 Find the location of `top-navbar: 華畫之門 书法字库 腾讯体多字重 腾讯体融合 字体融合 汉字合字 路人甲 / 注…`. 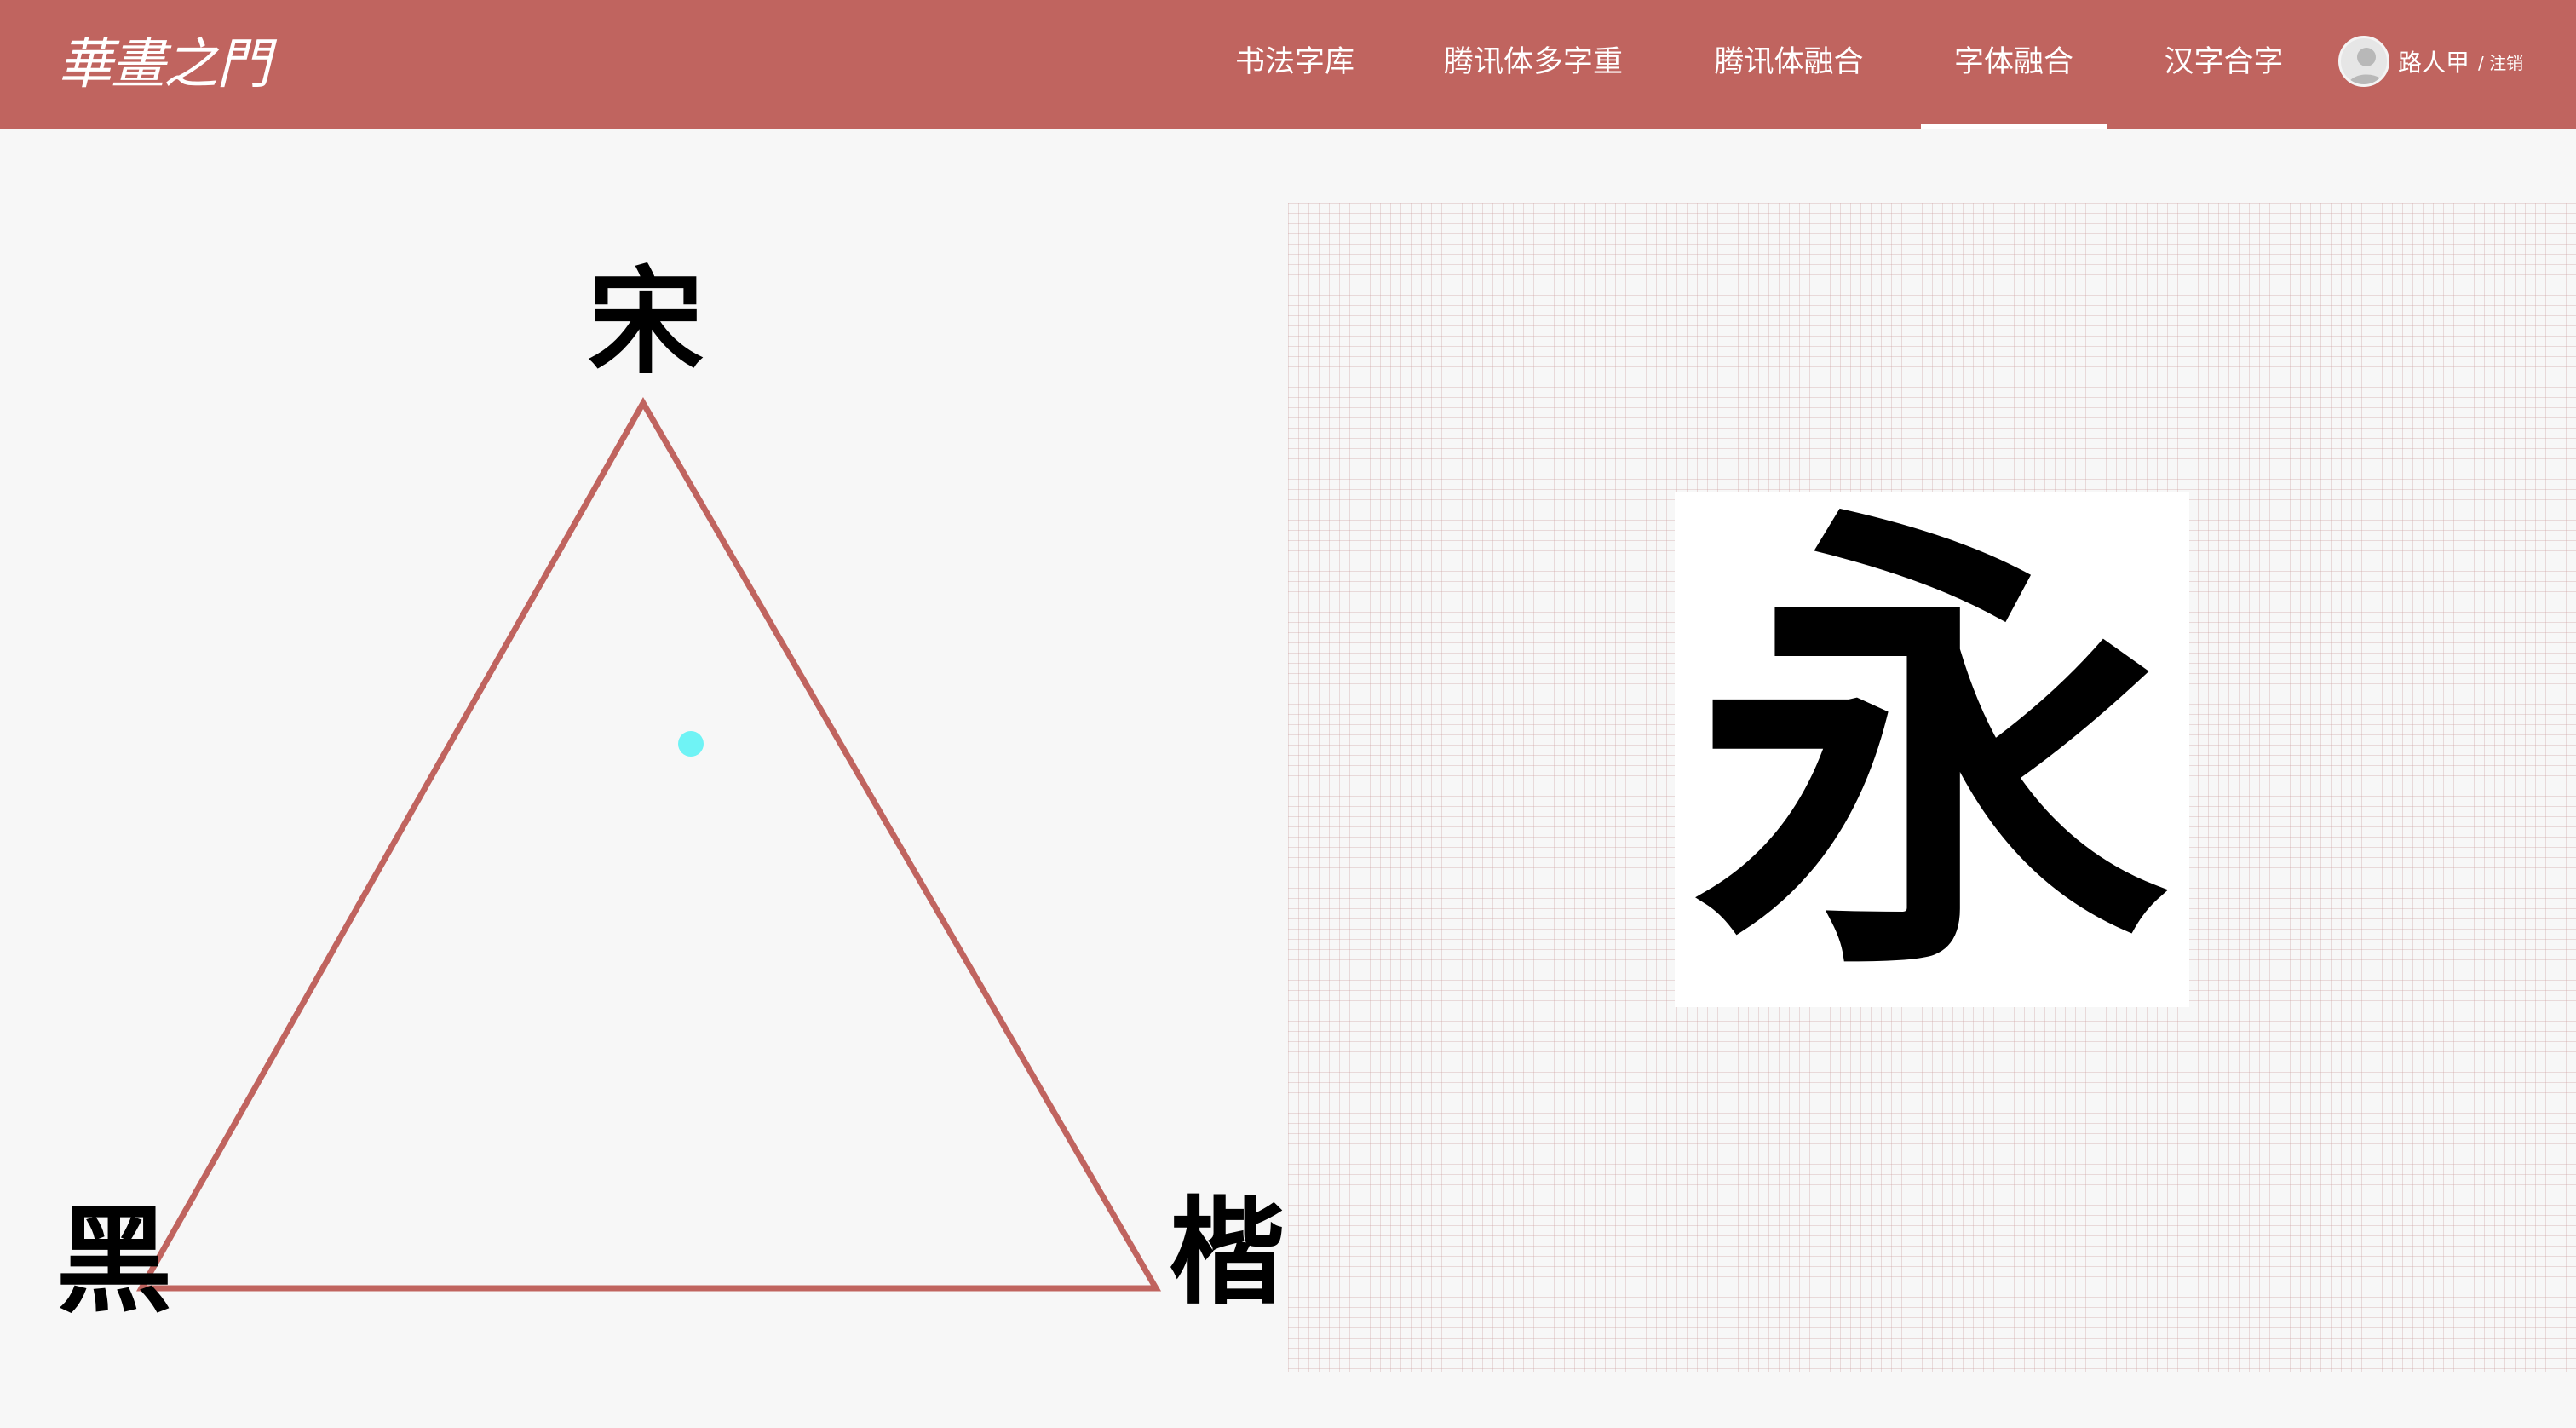

top-navbar: 華畫之門 书法字库 腾讯体多字重 腾讯体融合 字体融合 汉字合字 路人甲 / 注… is located at coordinates (1288, 64).